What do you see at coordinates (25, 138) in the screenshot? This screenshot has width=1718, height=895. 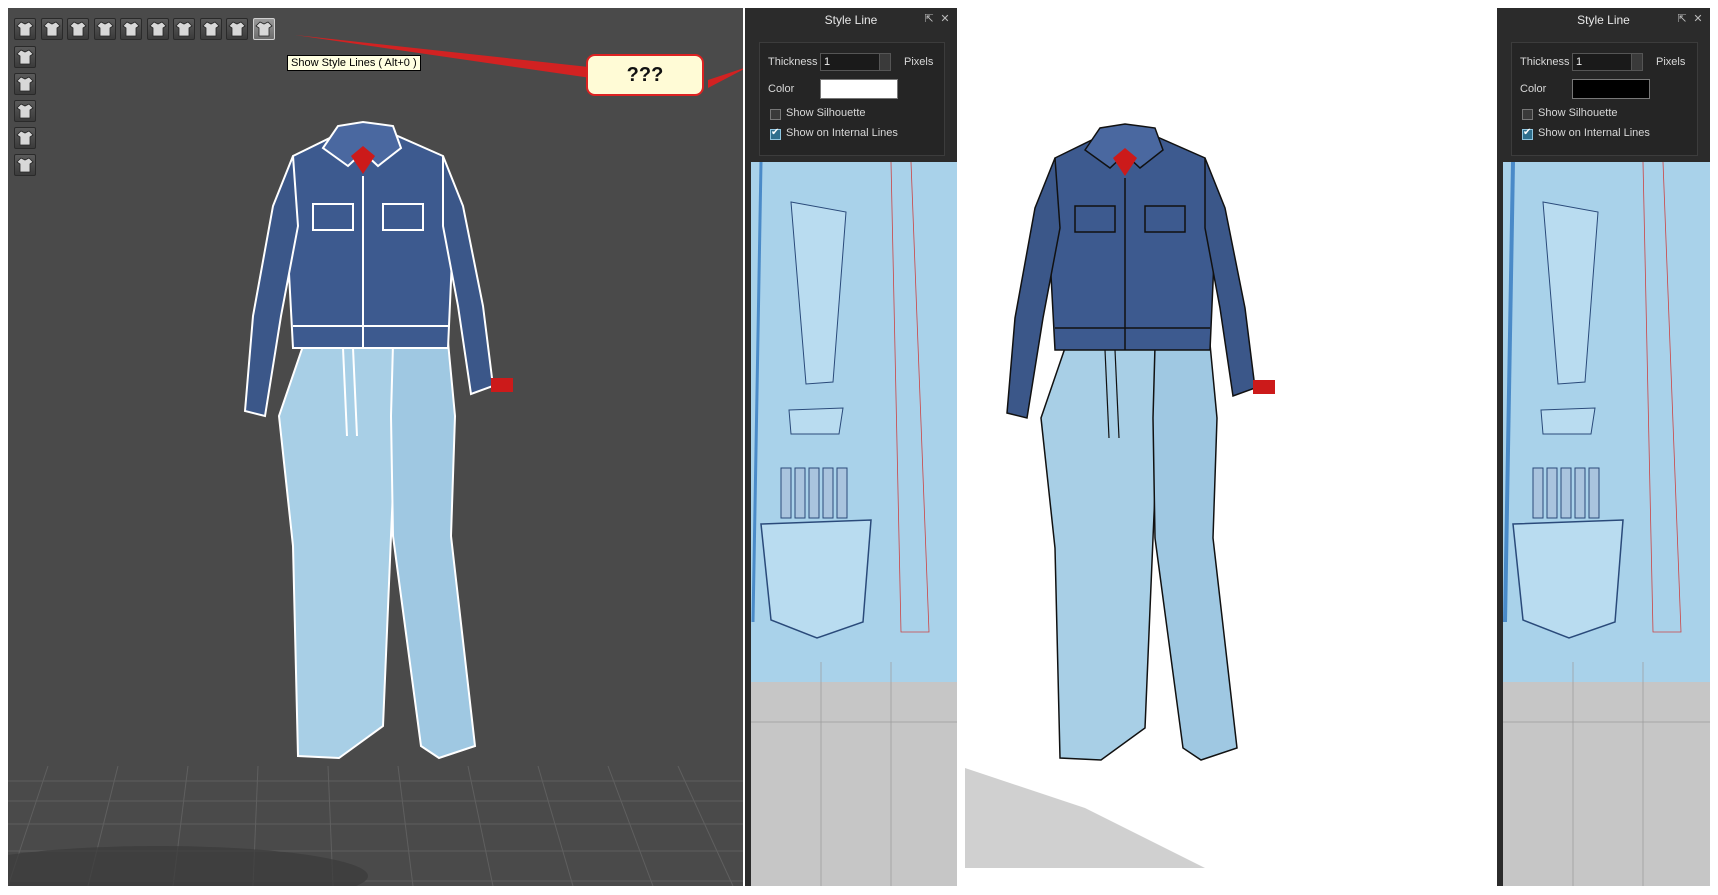 I see `brush-icon` at bounding box center [25, 138].